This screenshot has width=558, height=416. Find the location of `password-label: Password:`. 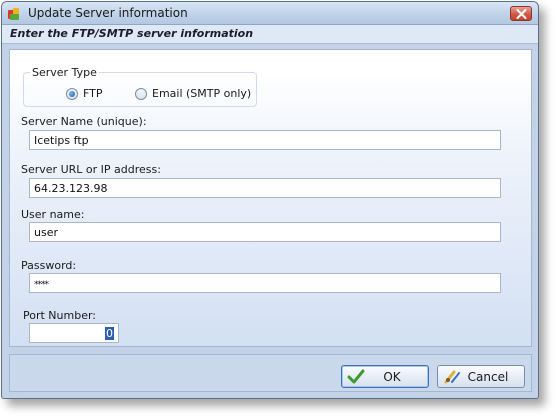

password-label: Password: is located at coordinates (49, 265).